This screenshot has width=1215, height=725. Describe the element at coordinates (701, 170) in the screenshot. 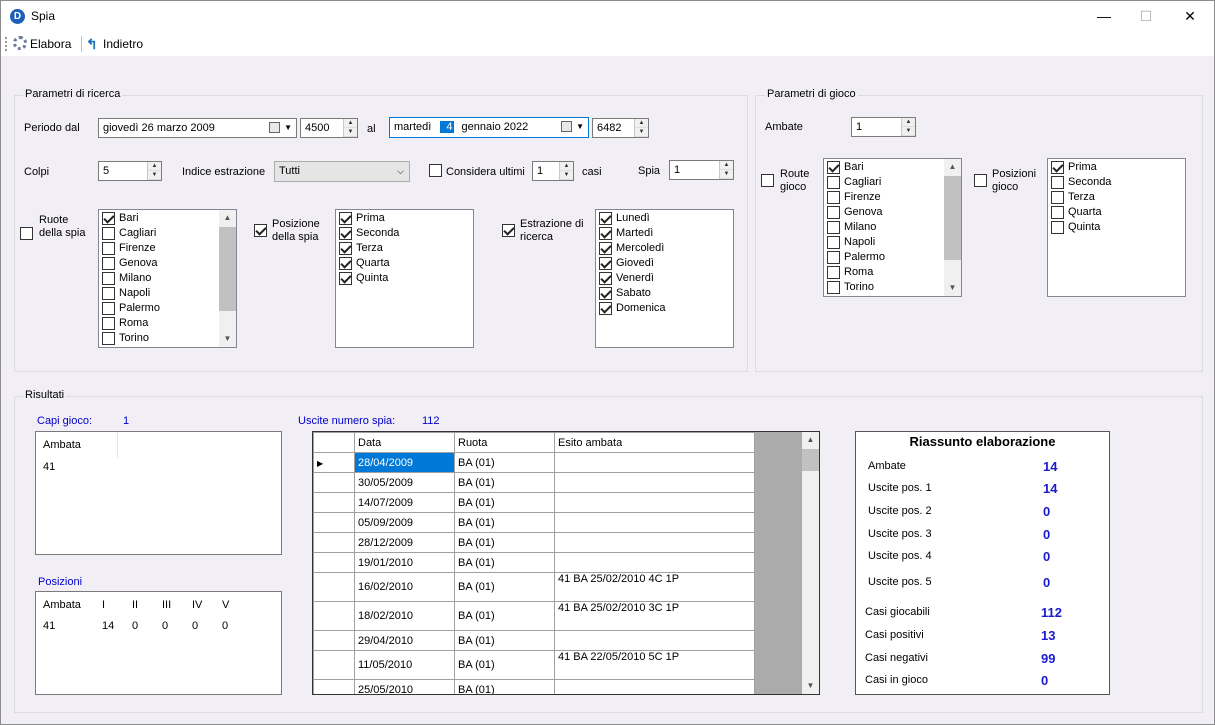

I see `spia-stepper: 1 ▲ ▼` at that location.